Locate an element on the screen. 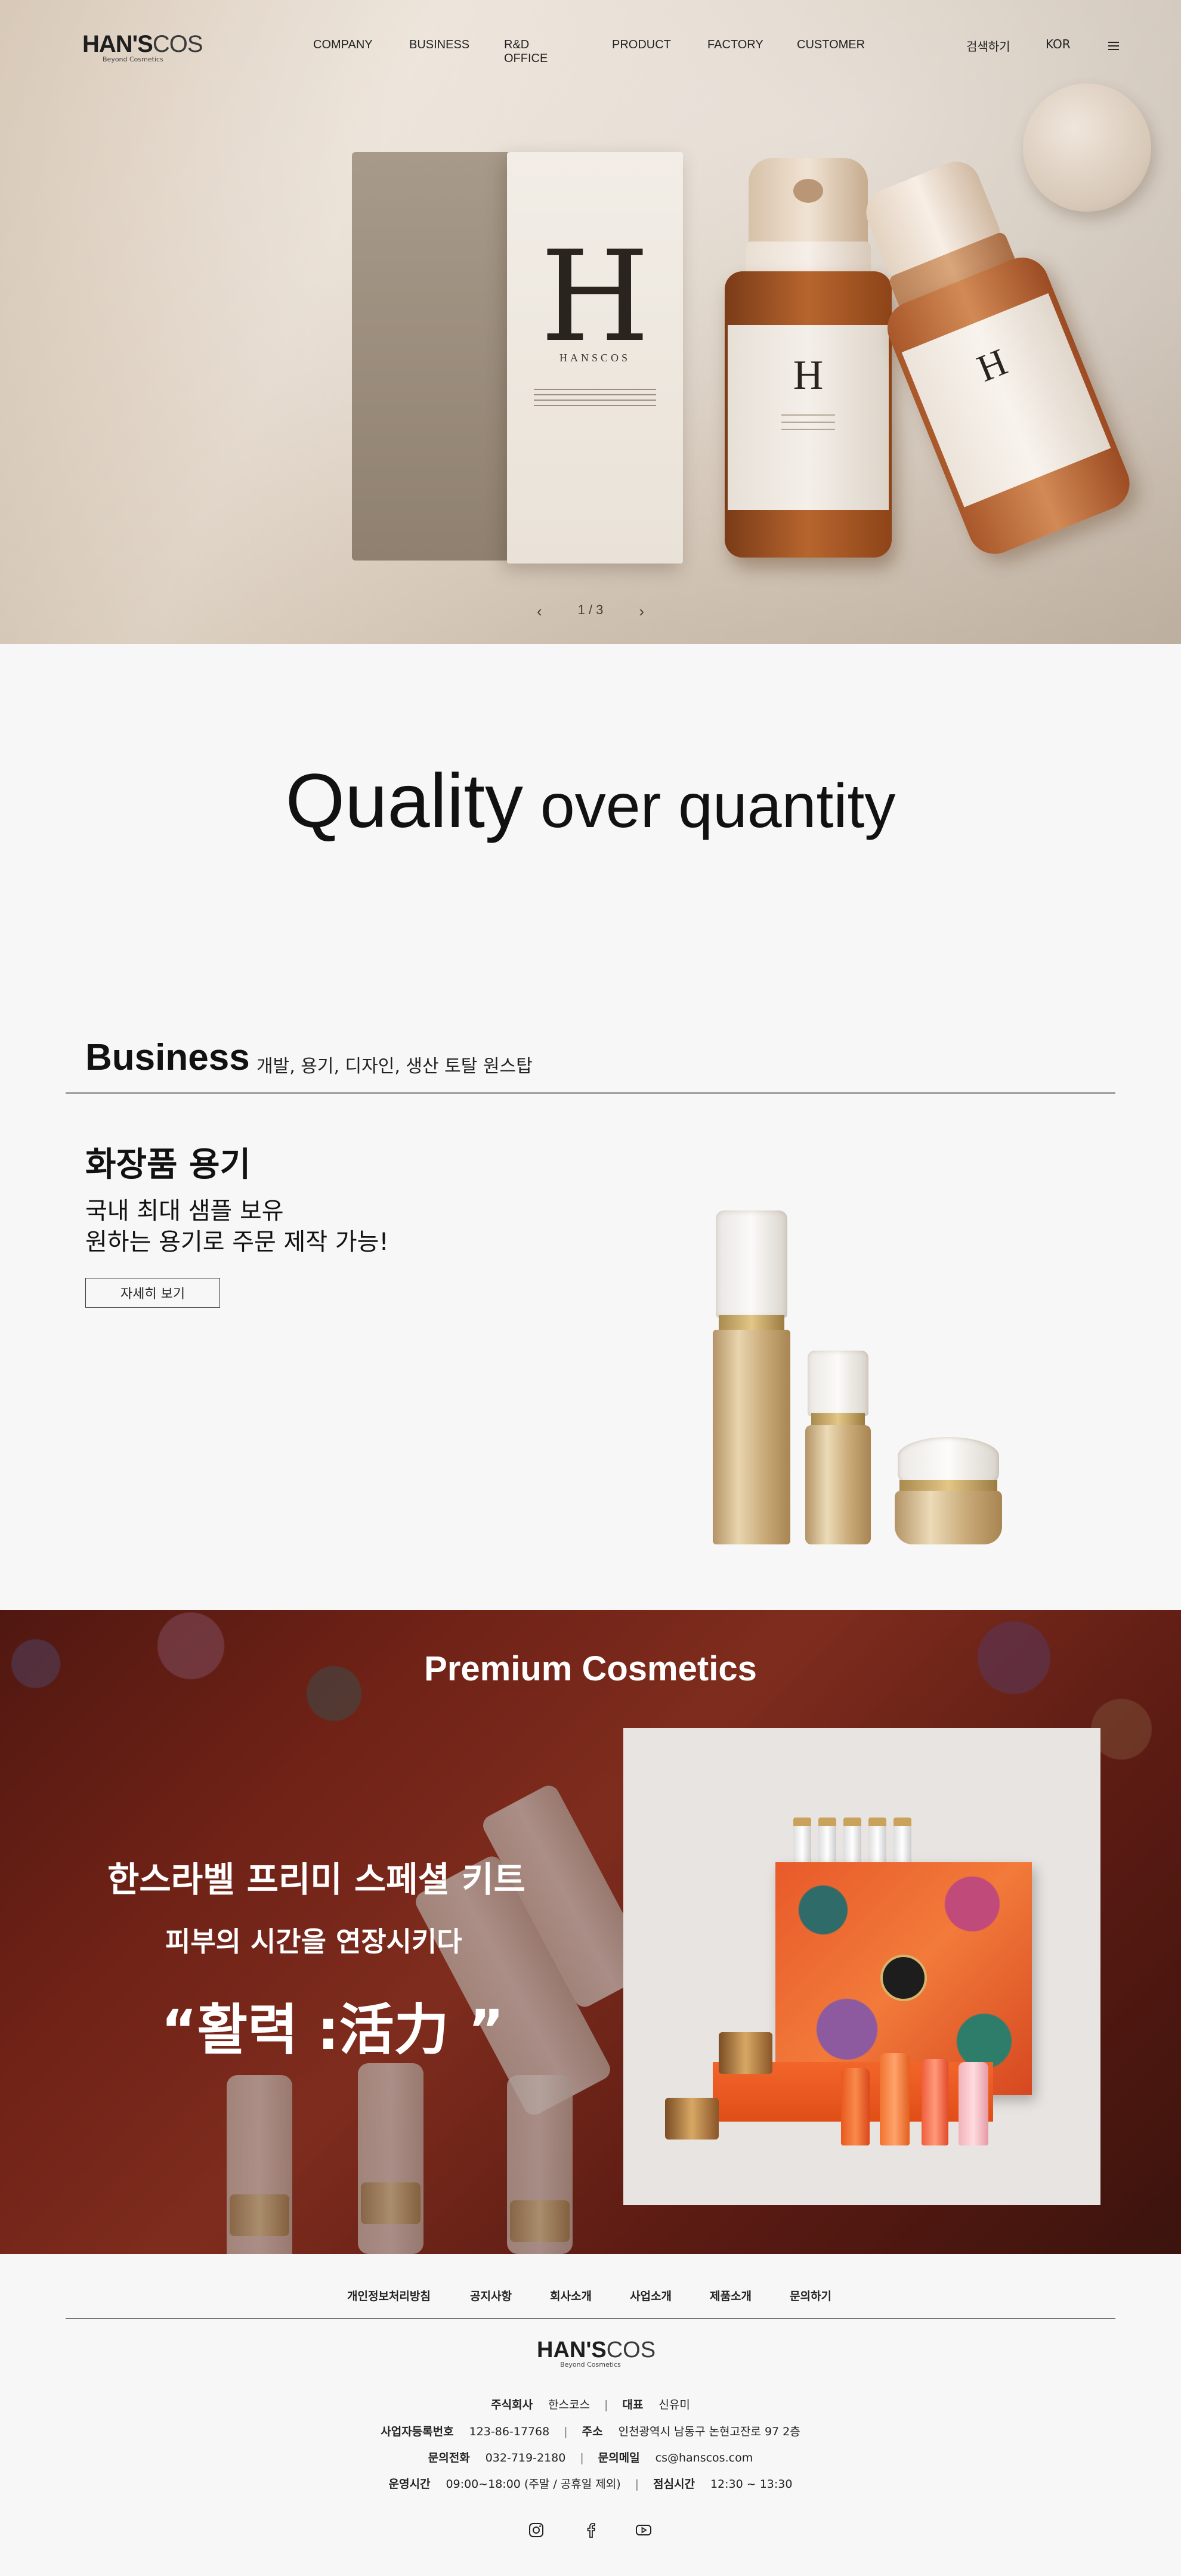 The width and height of the screenshot is (1181, 2576). footer-link-contact: 문의하기 is located at coordinates (810, 2295).